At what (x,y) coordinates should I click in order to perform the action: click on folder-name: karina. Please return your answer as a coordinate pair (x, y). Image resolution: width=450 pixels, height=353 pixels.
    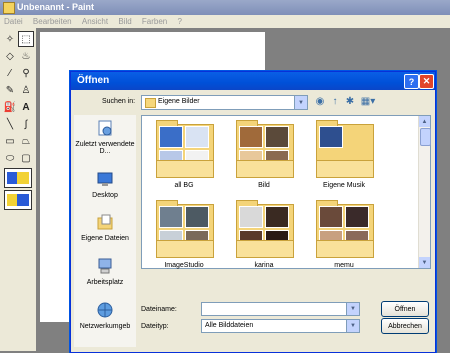
    Looking at the image, I should click on (264, 265).